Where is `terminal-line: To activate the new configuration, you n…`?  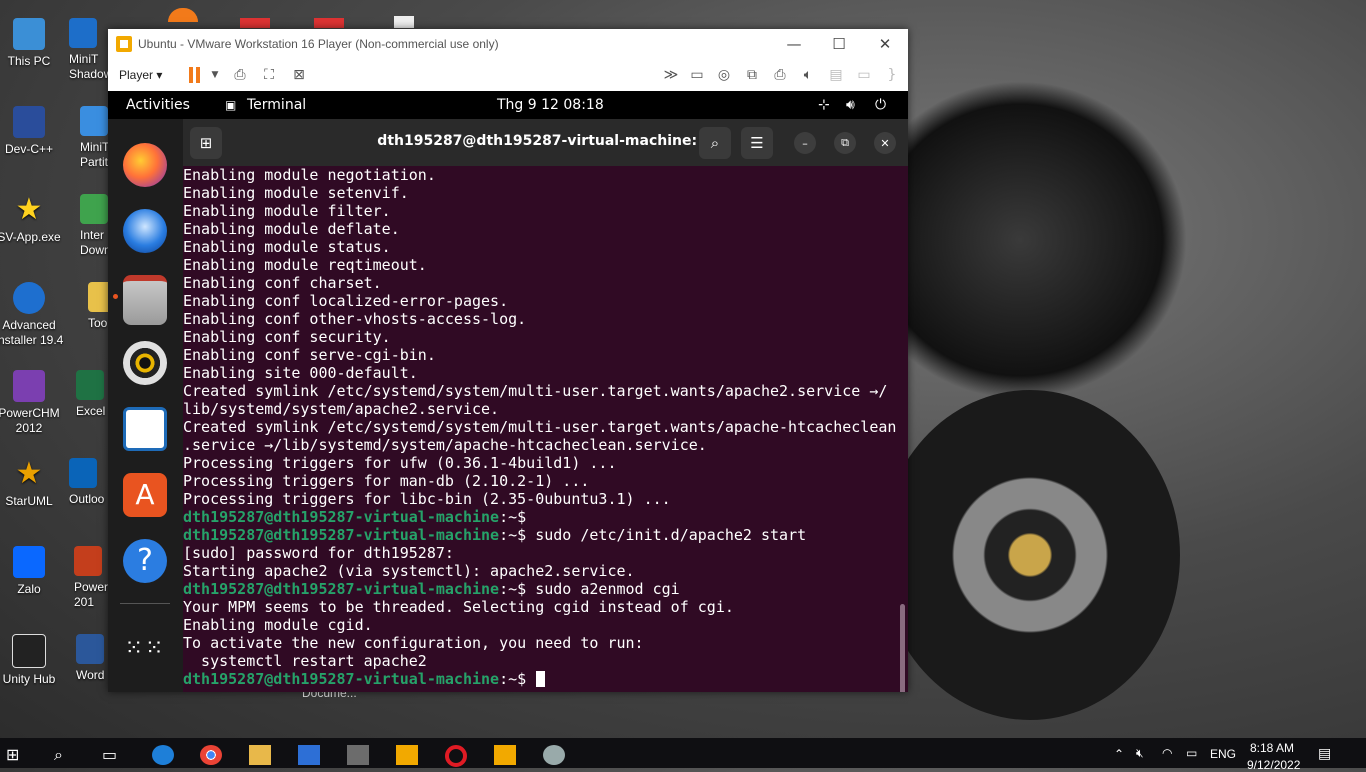
terminal-line: To activate the new configuration, you n… is located at coordinates (413, 643).